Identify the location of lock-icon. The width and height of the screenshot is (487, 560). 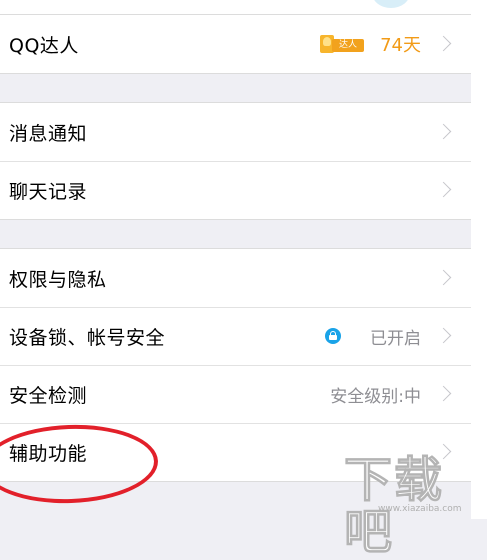
(333, 336).